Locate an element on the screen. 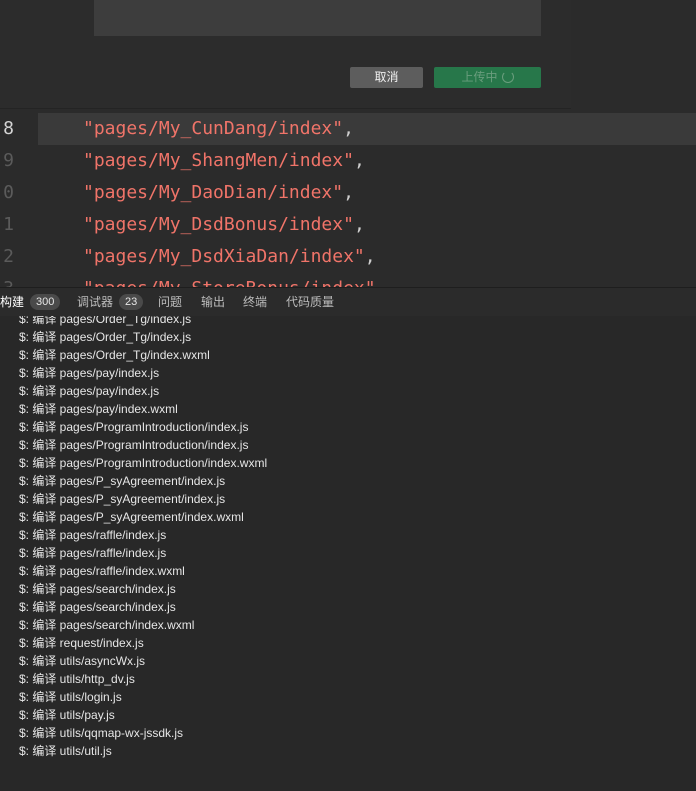 The height and width of the screenshot is (791, 696). tab-count-badge: 23 is located at coordinates (131, 302).